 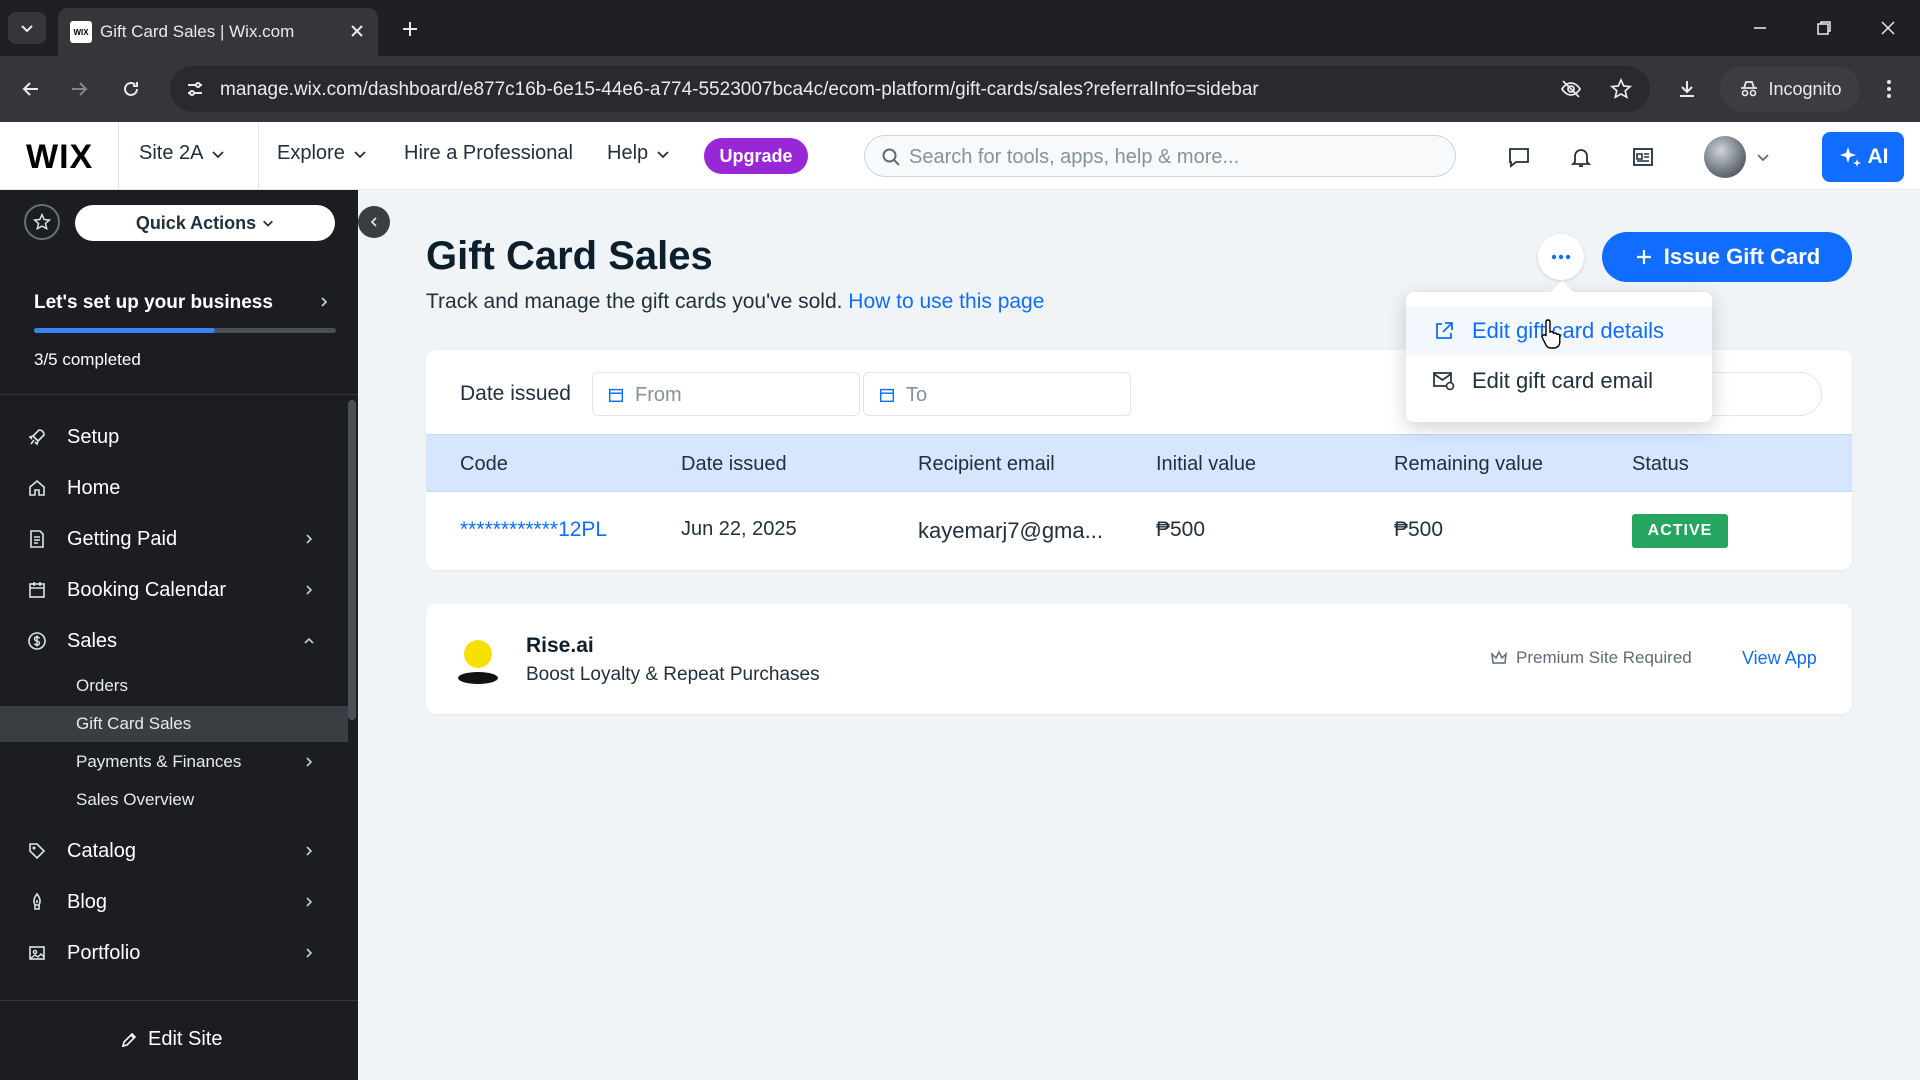 I want to click on incognito-indicator: Incognito, so click(x=1790, y=89).